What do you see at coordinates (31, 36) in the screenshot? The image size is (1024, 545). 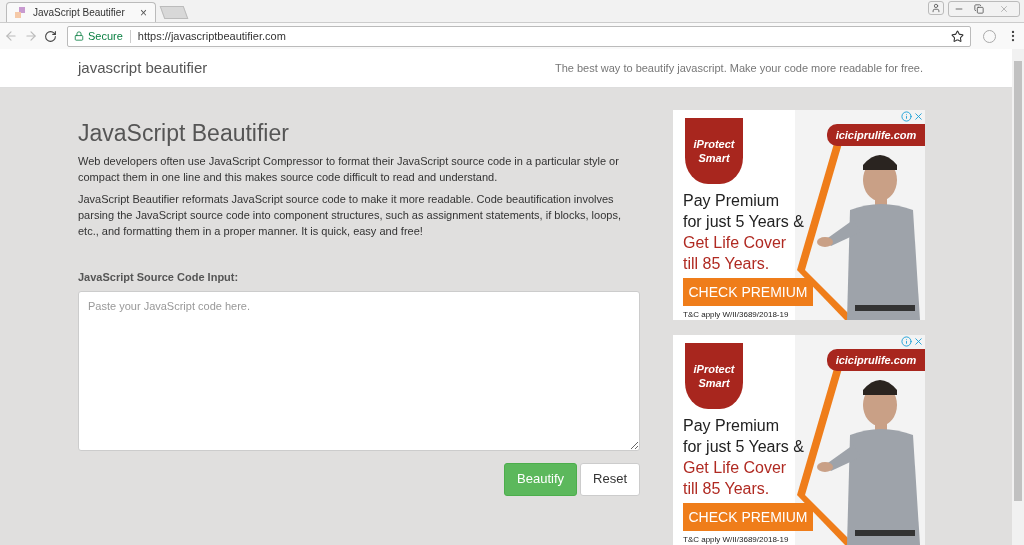 I see `forward-icon` at bounding box center [31, 36].